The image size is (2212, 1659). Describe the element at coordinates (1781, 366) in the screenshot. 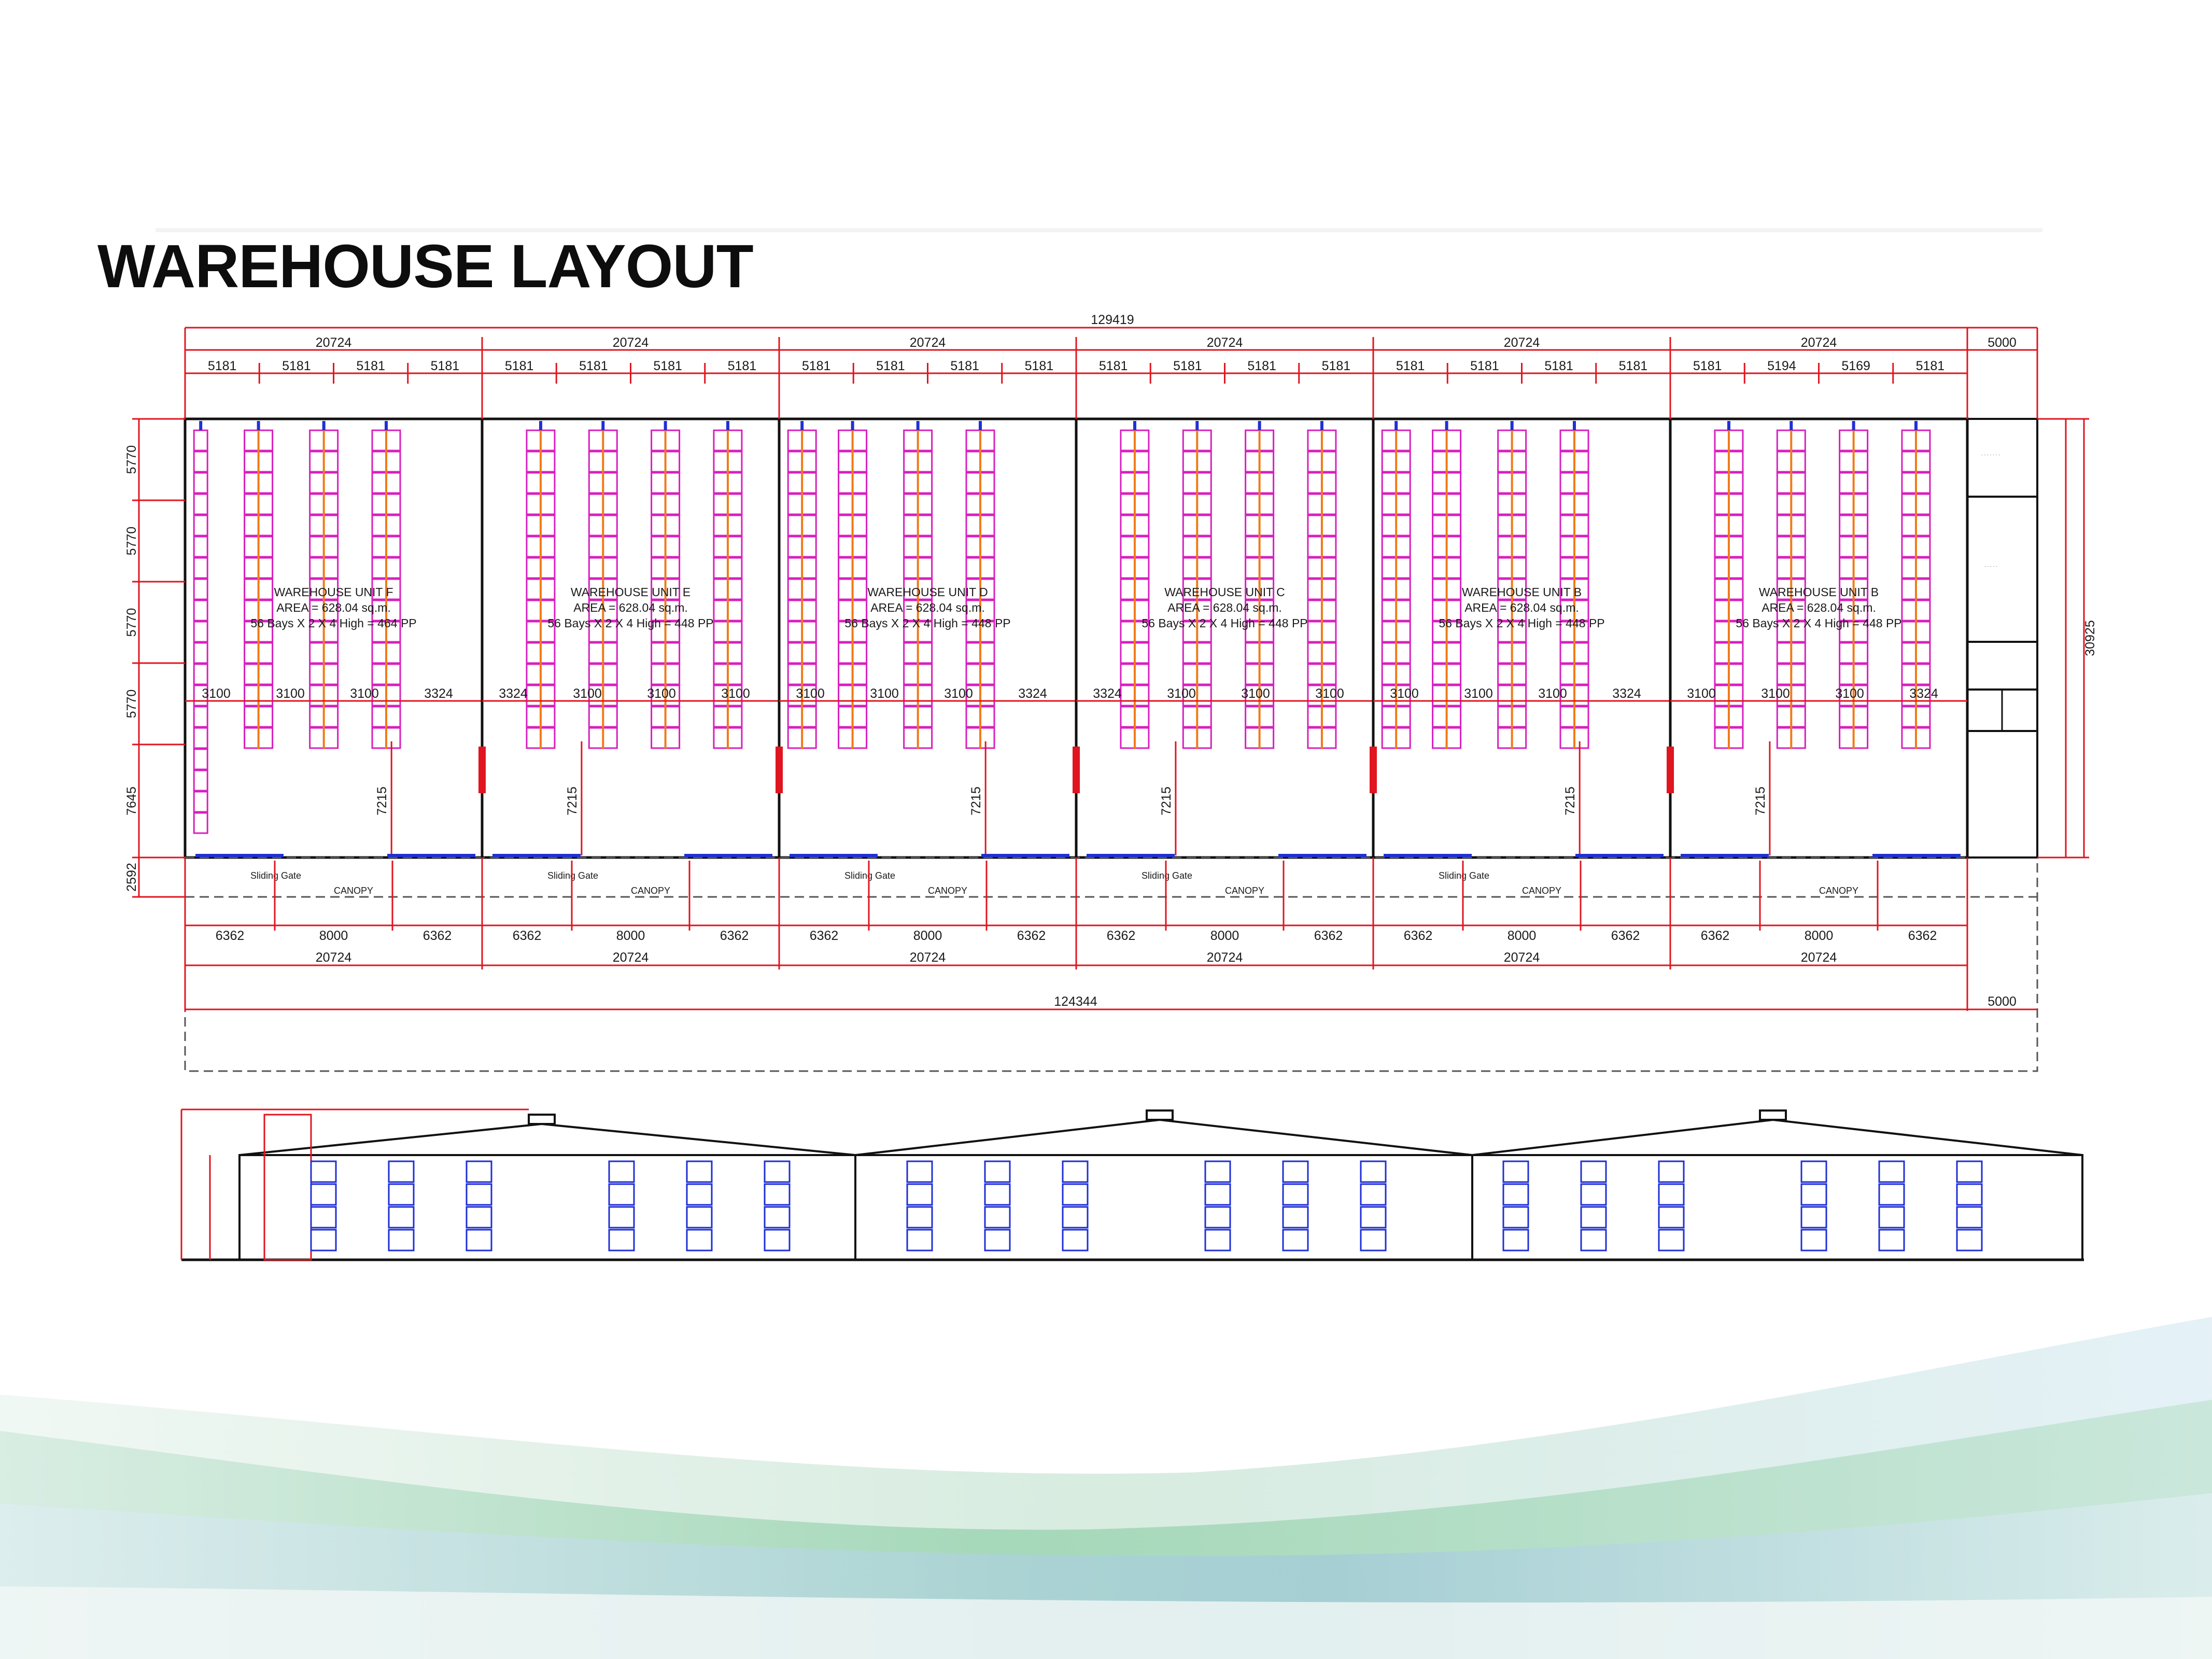

I see `dim-bay-label: 5194` at that location.